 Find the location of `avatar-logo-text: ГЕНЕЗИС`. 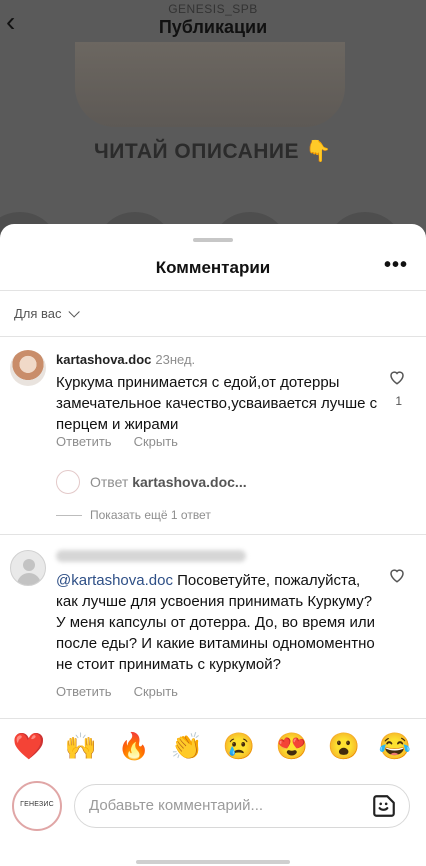

avatar-logo-text: ГЕНЕЗИС is located at coordinates (37, 804).